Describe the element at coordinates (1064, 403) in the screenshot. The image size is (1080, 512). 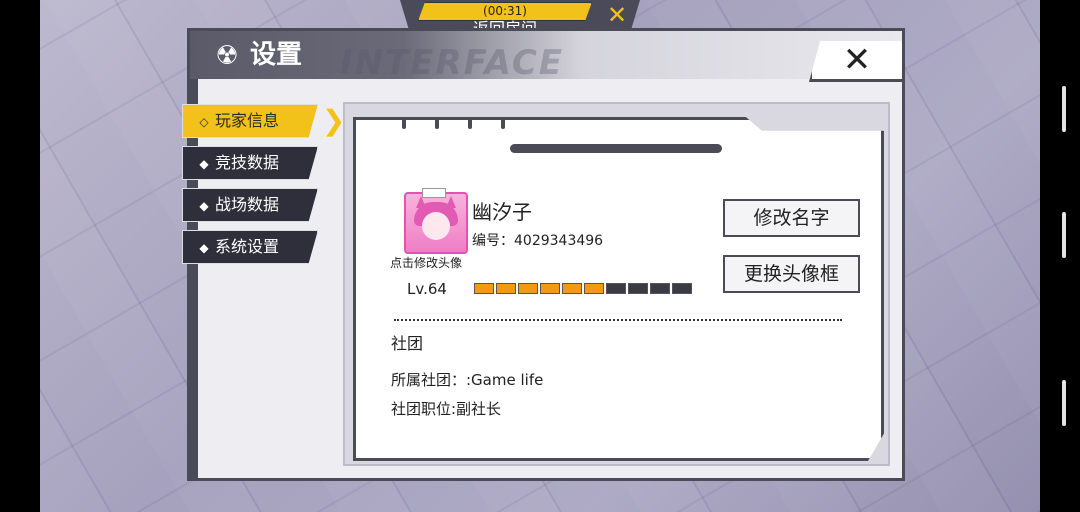
I see `system-indicator-bottom` at that location.